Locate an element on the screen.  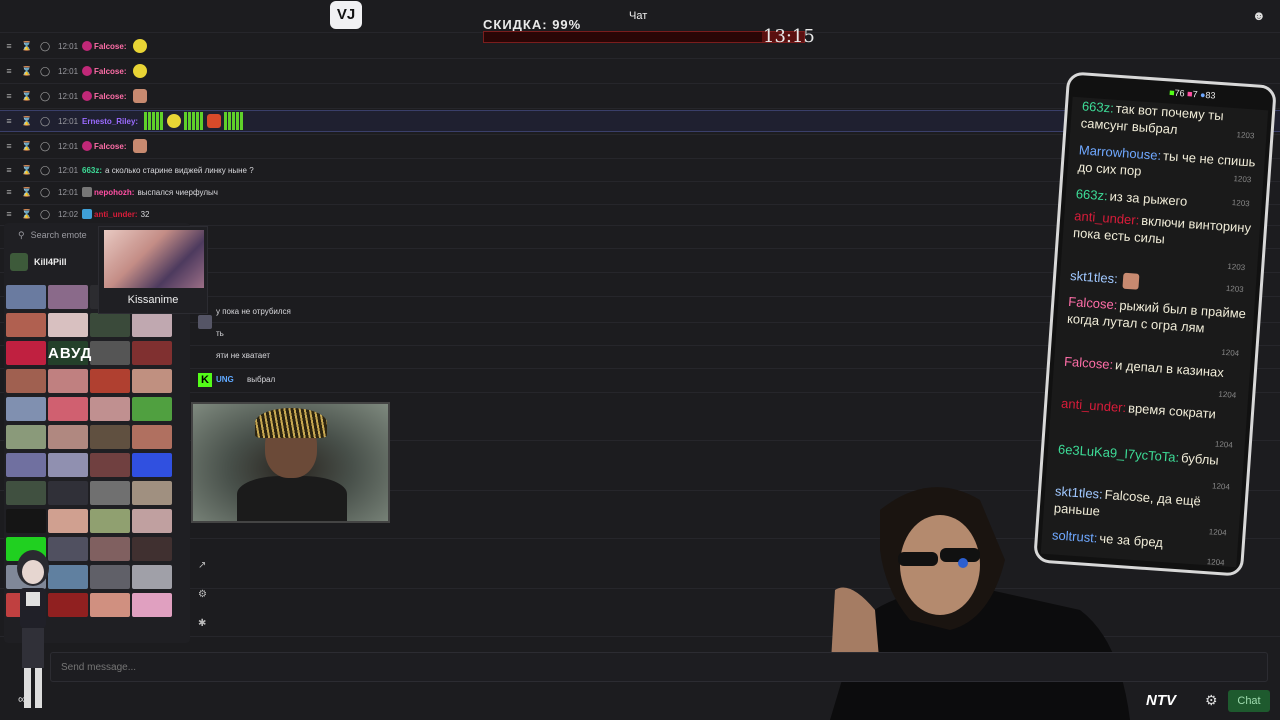
message-input is located at coordinates (659, 667).